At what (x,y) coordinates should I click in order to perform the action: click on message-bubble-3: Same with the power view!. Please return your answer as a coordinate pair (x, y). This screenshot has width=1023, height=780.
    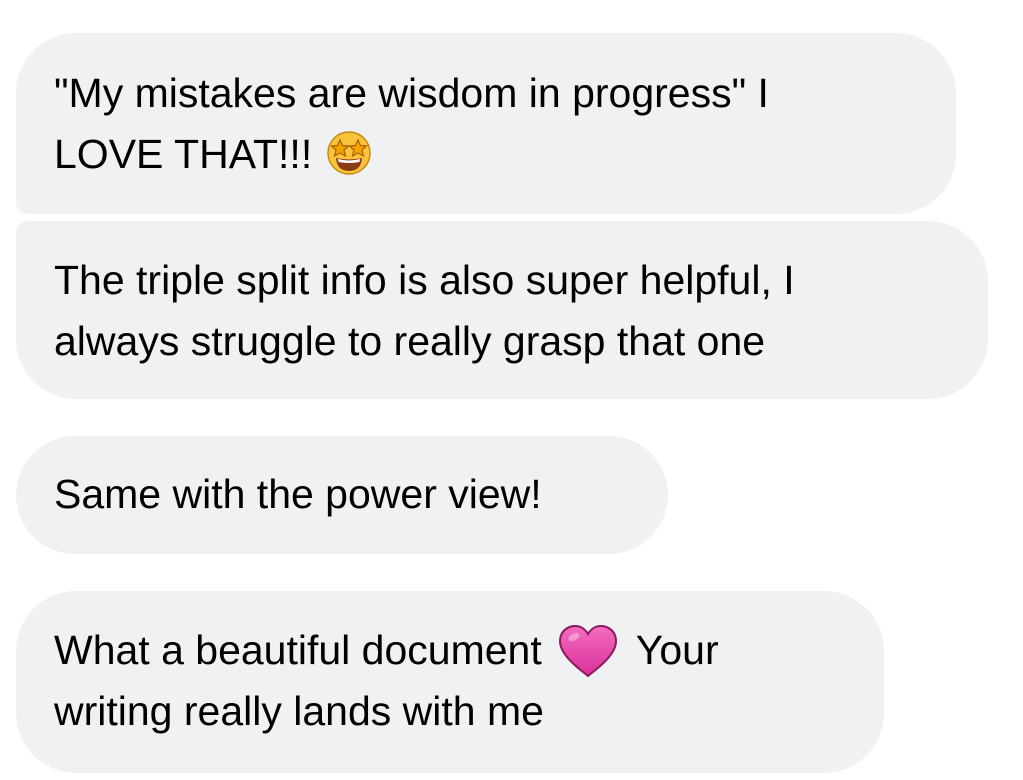
    Looking at the image, I should click on (342, 495).